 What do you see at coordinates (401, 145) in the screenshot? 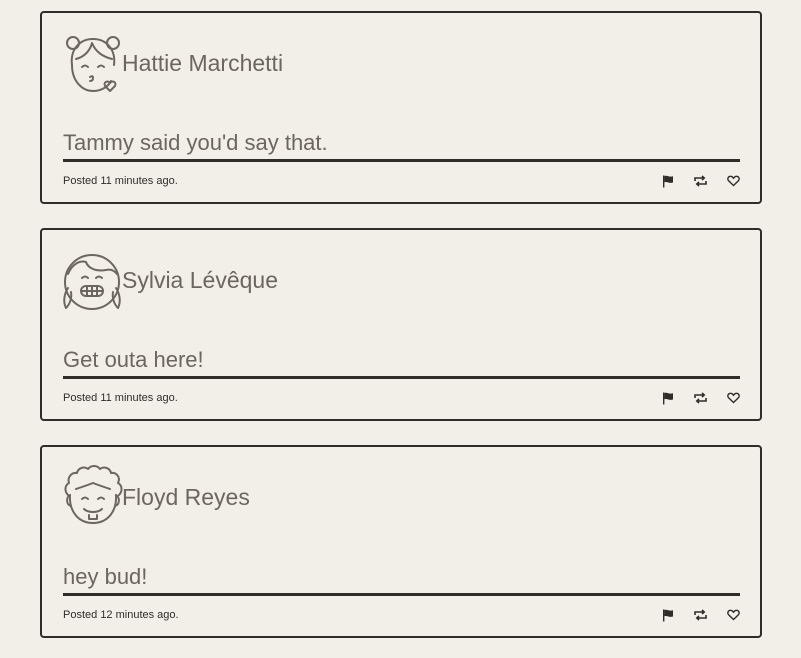
I see `post-message: Tammy said you'd say that.` at bounding box center [401, 145].